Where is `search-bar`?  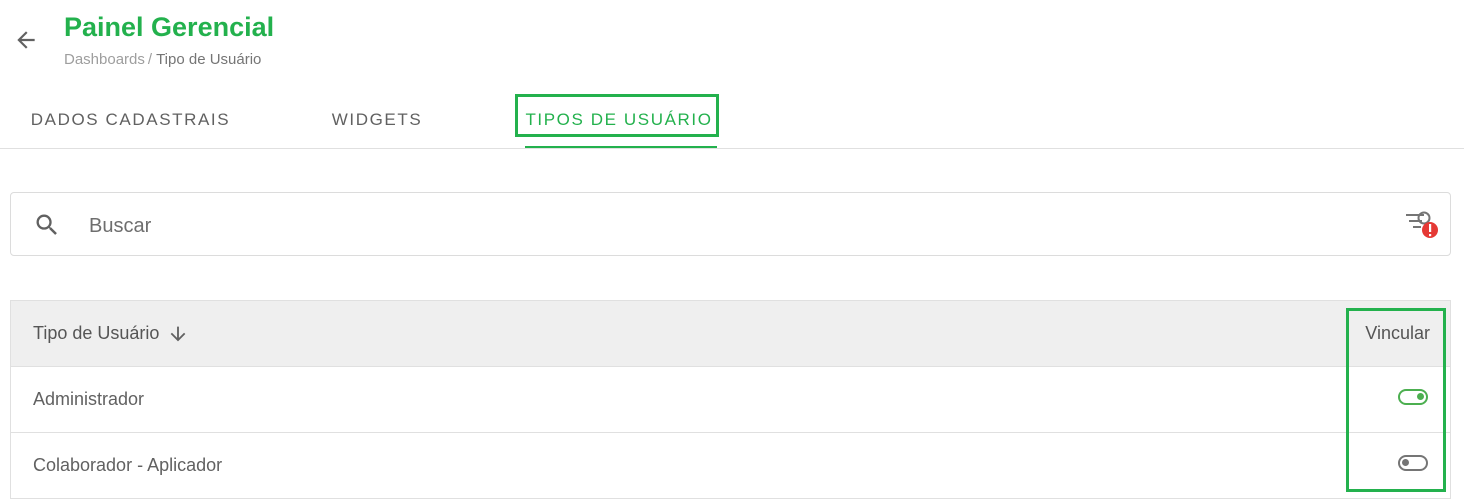
search-bar is located at coordinates (730, 224).